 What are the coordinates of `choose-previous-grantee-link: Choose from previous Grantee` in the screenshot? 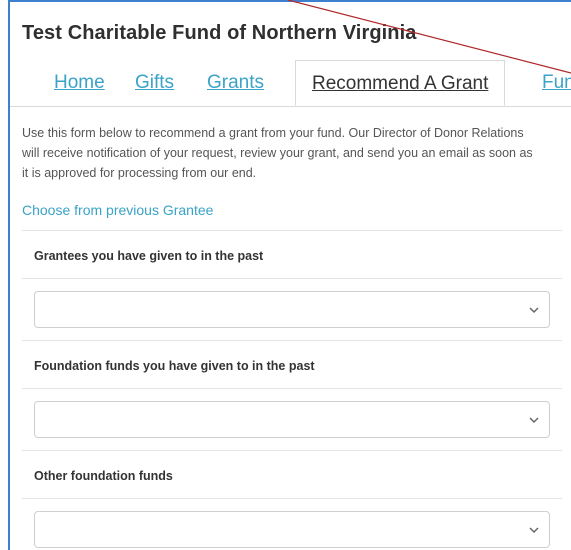 It's located at (117, 210).